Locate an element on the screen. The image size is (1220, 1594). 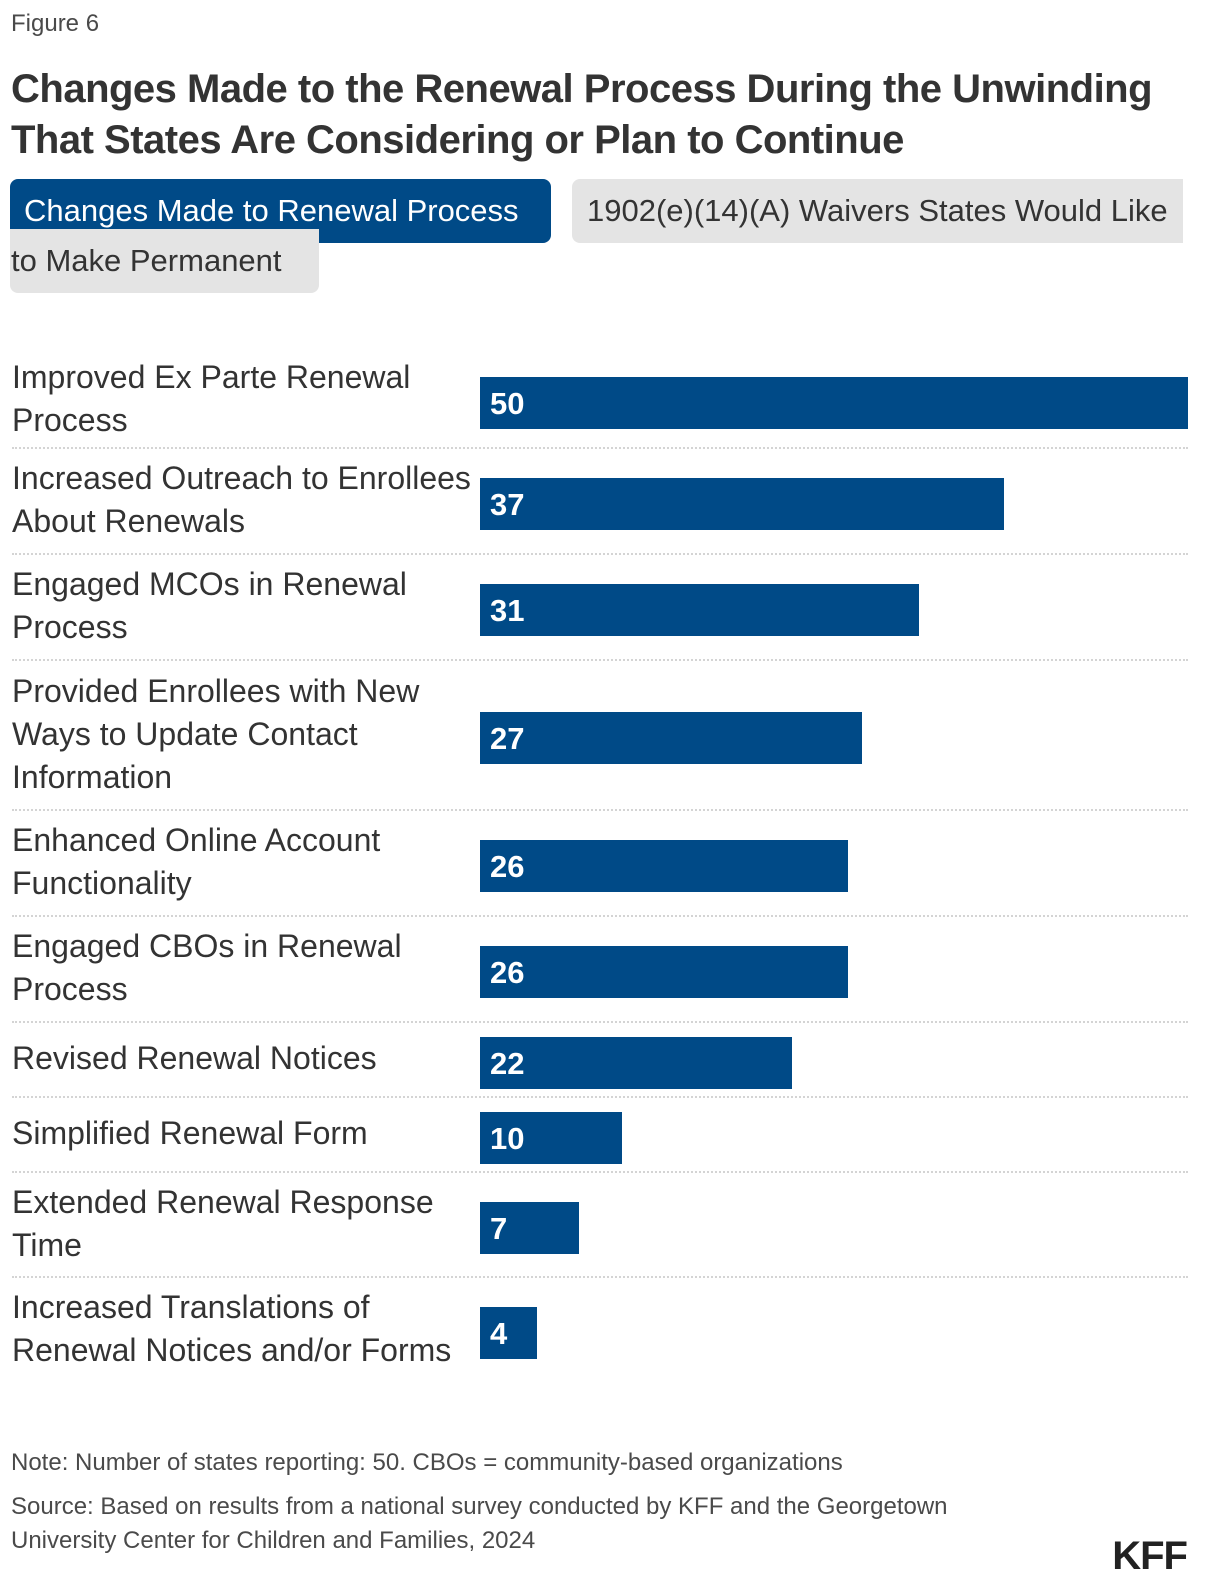
figure-label: Figure 6 is located at coordinates (55, 23).